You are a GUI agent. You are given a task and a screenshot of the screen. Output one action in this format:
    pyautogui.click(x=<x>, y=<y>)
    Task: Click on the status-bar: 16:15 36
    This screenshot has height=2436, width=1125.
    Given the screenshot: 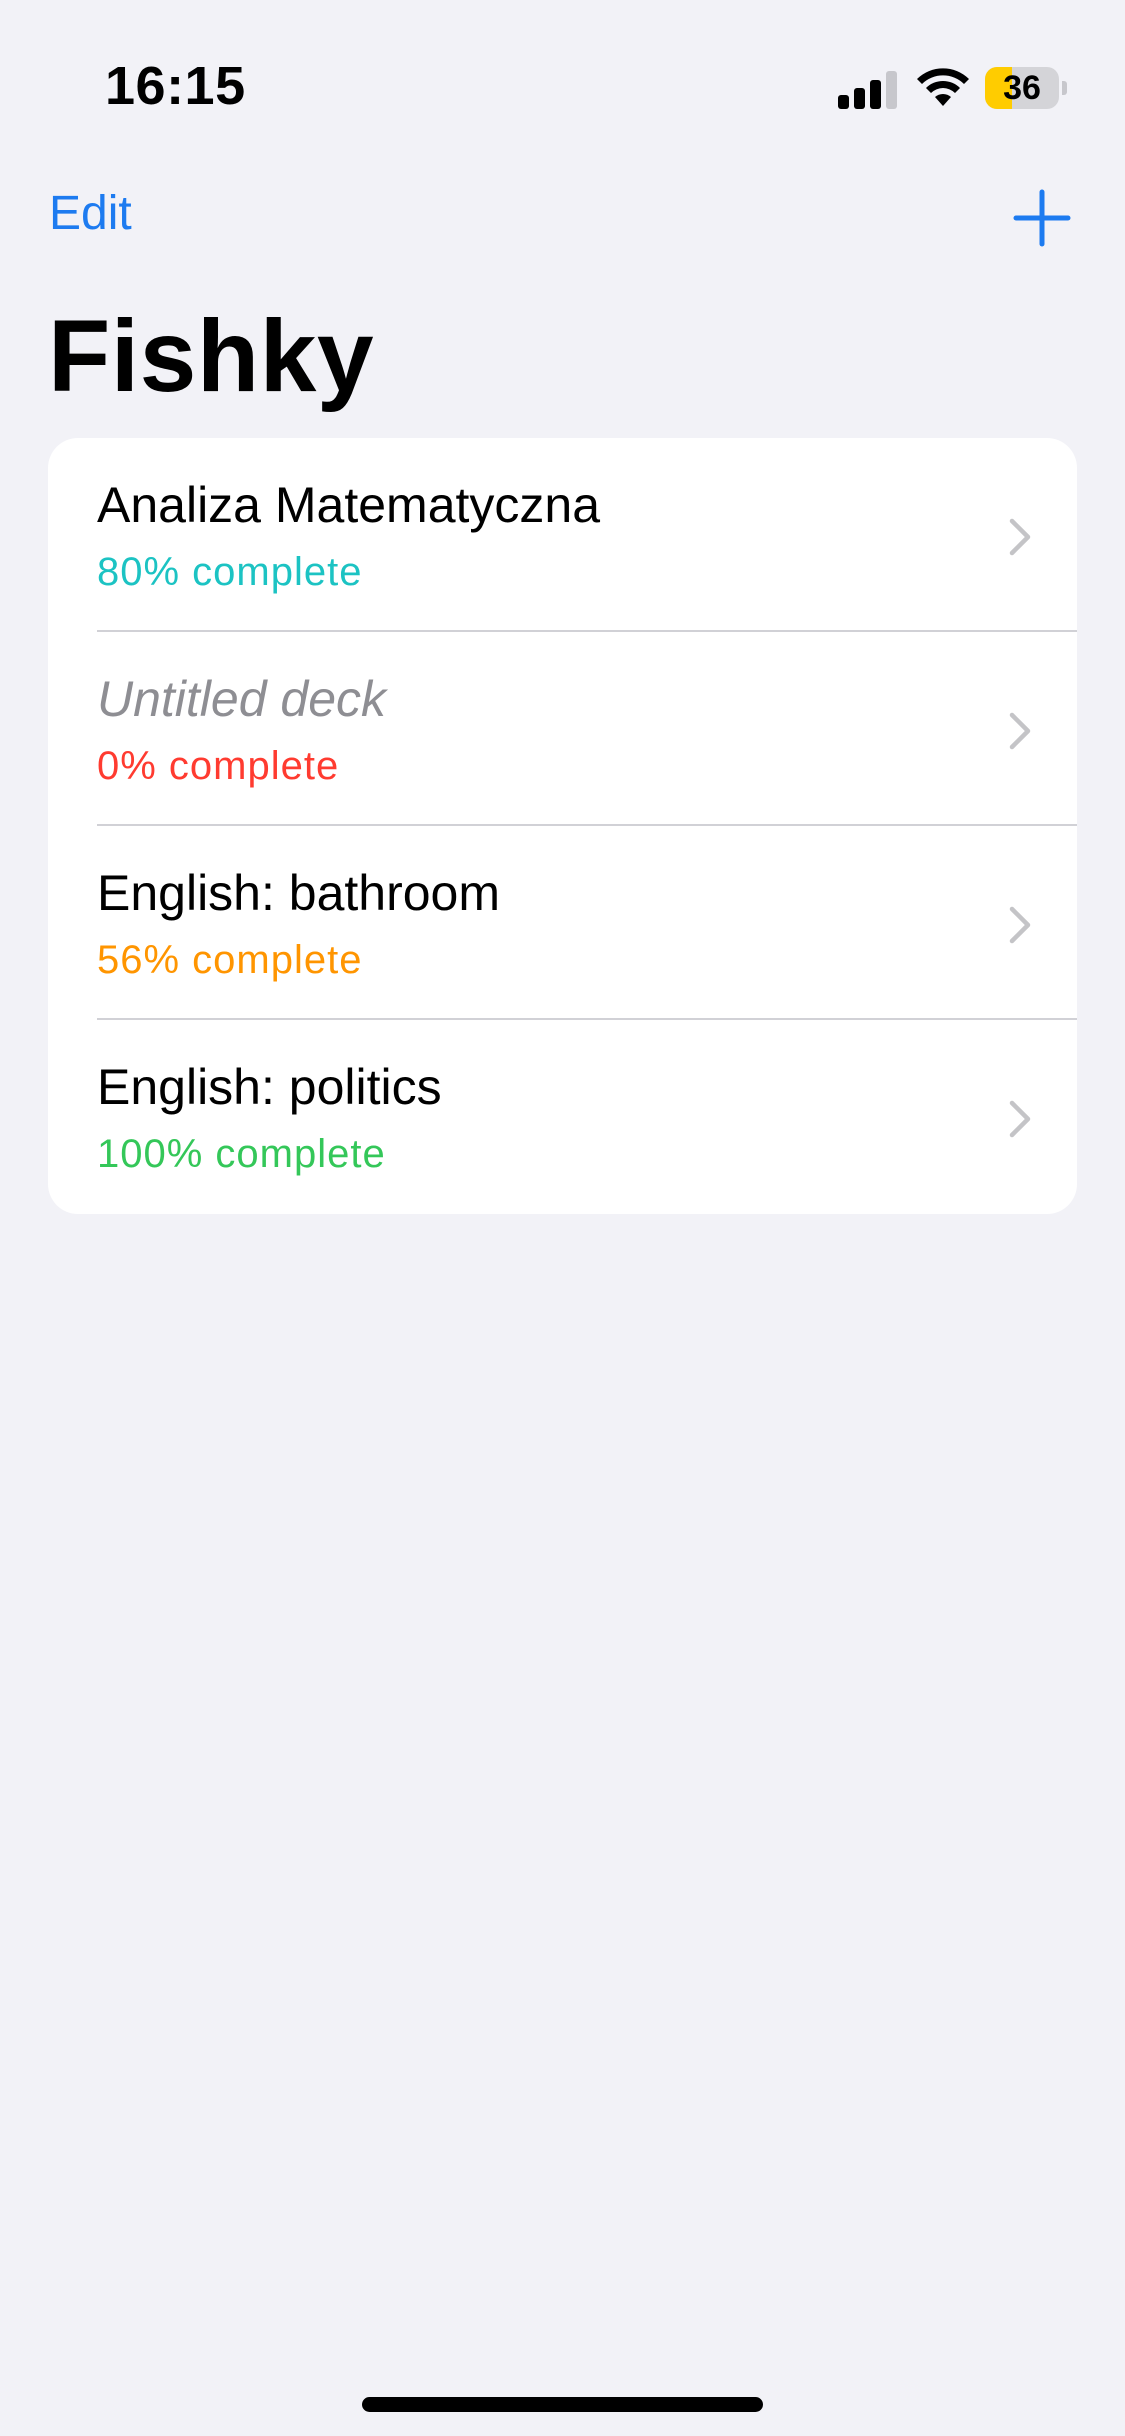 What is the action you would take?
    pyautogui.click(x=562, y=75)
    